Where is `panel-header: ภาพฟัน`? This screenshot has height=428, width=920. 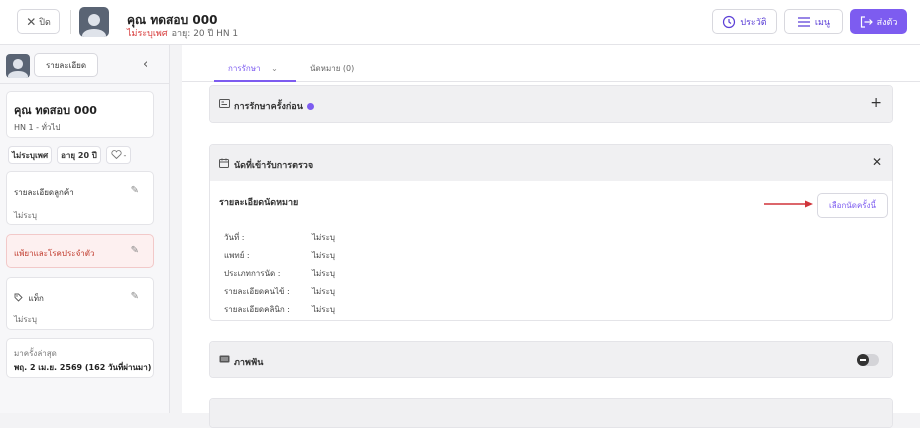 panel-header: ภาพฟัน is located at coordinates (551, 359).